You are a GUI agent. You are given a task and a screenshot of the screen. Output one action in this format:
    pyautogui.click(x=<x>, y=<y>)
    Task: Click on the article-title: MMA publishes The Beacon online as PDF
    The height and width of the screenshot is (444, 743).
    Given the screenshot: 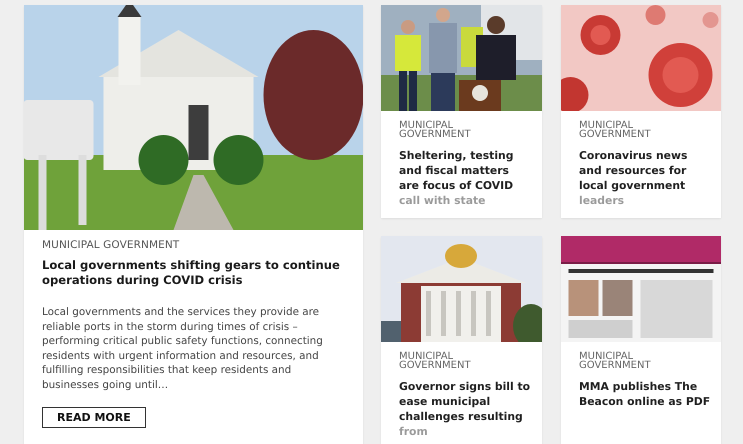 What is the action you would take?
    pyautogui.click(x=645, y=394)
    